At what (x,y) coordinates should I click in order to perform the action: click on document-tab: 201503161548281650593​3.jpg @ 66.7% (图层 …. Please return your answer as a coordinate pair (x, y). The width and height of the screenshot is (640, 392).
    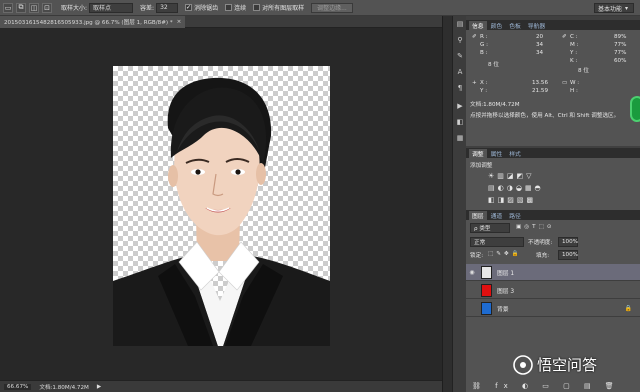
    Looking at the image, I should click on (93, 22).